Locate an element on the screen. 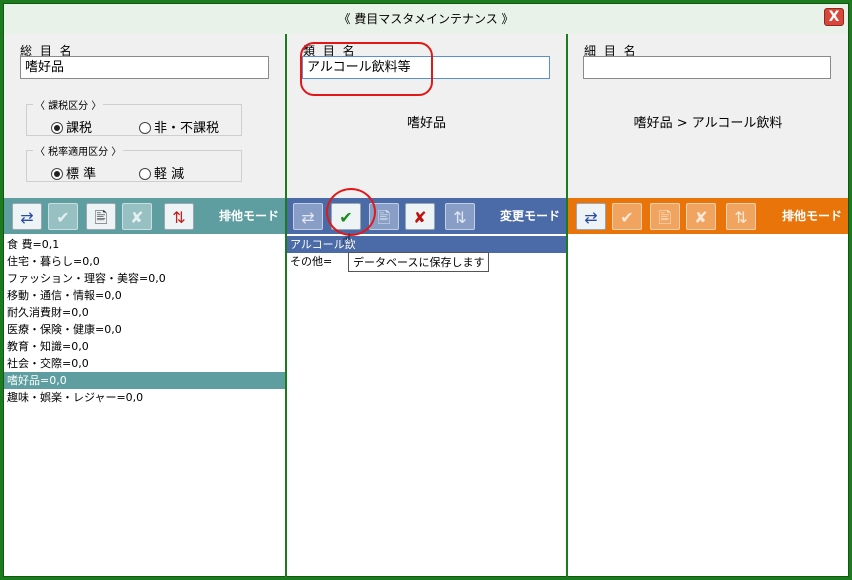 Image resolution: width=852 pixels, height=580 pixels. list-item: 教育・知識=0,0 is located at coordinates (144, 346).